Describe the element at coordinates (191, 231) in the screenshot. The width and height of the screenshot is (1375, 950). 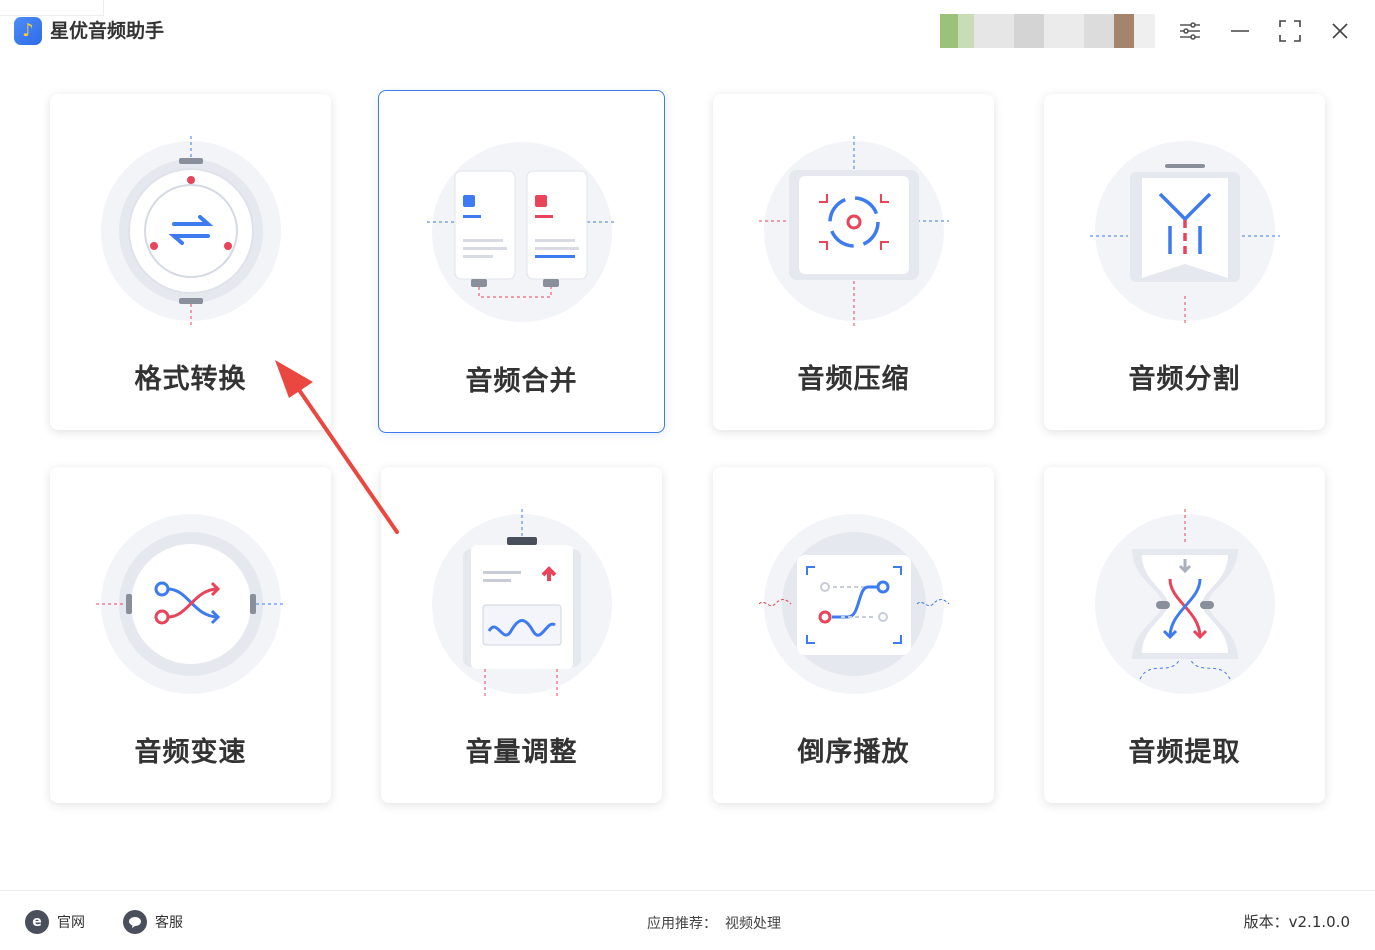
I see `format-convert-icon` at that location.